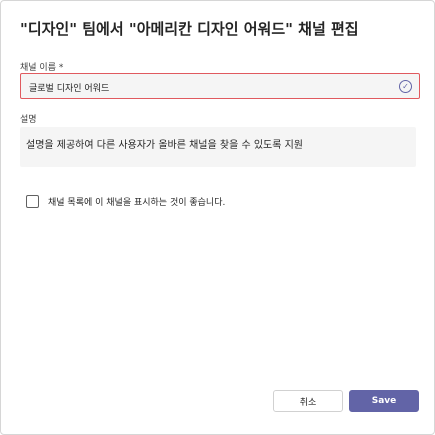 The width and height of the screenshot is (435, 435). Describe the element at coordinates (69, 87) in the screenshot. I see `channel-name-value: 글로벌 디자인 어워드` at that location.